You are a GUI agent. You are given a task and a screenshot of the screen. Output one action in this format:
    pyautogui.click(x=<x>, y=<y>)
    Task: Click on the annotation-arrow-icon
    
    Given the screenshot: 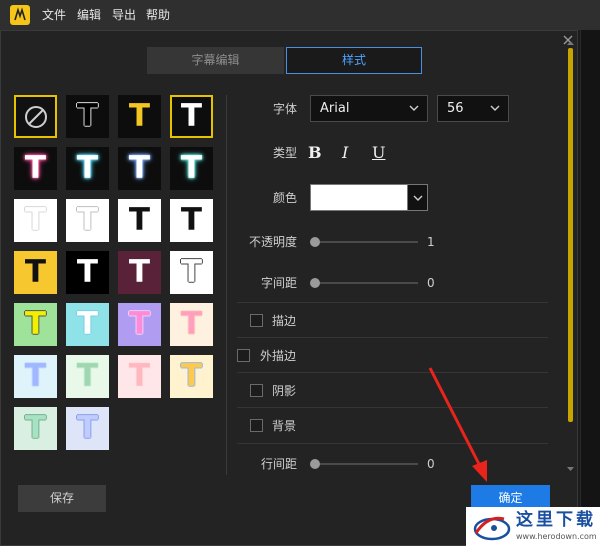 What is the action you would take?
    pyautogui.click(x=457, y=424)
    